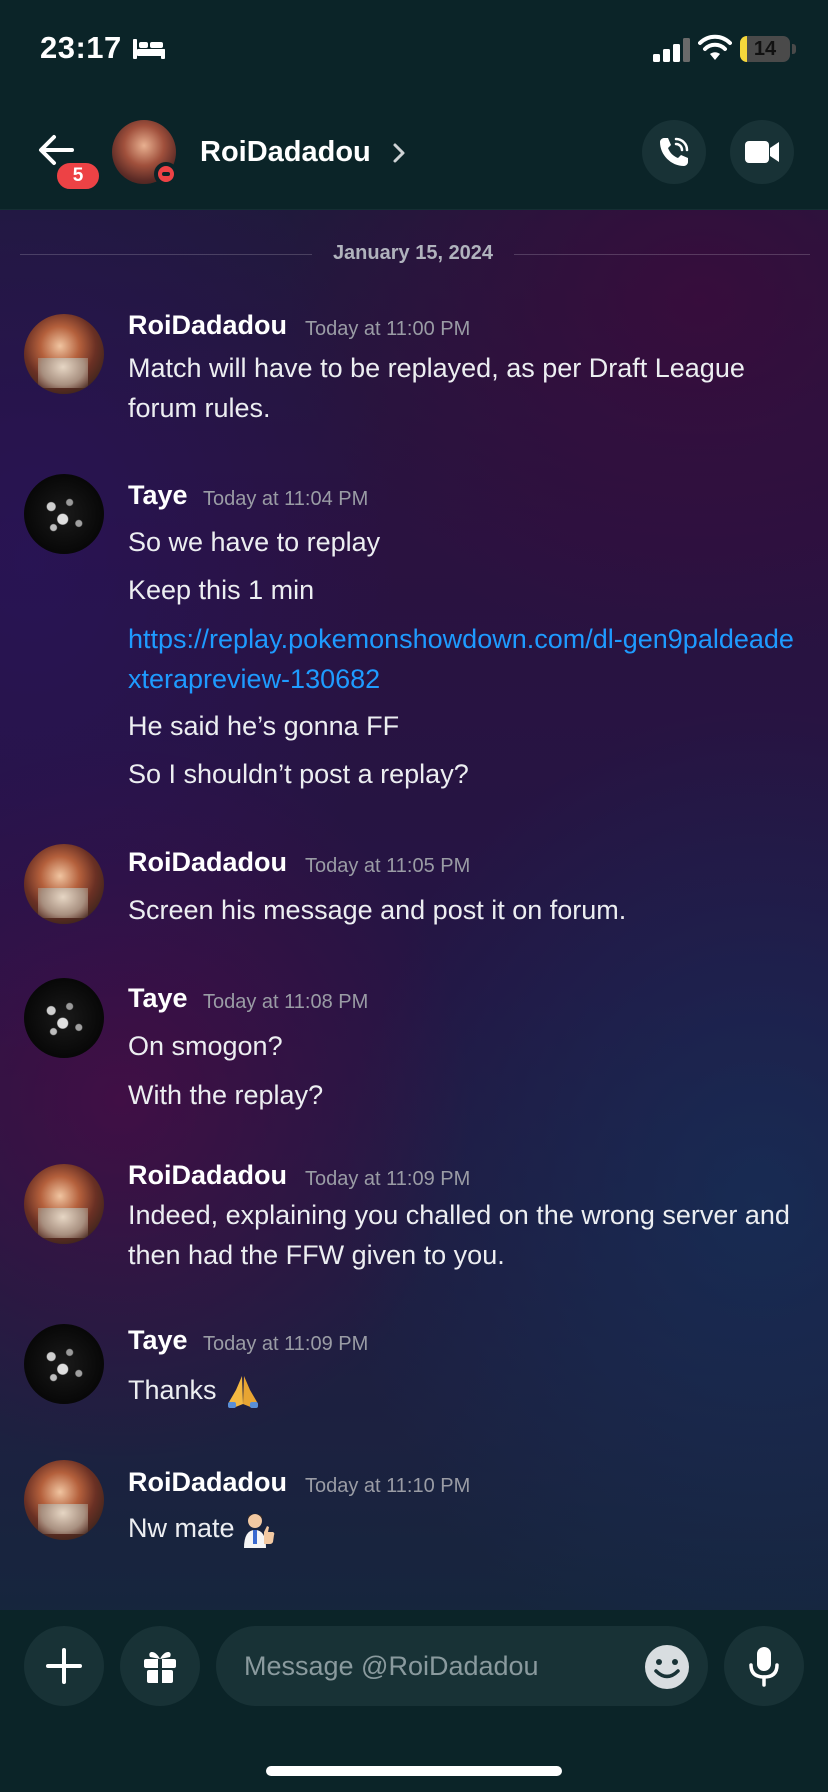 Image resolution: width=828 pixels, height=1792 pixels. Describe the element at coordinates (205, 1046) in the screenshot. I see `message-text: On smogon?` at that location.